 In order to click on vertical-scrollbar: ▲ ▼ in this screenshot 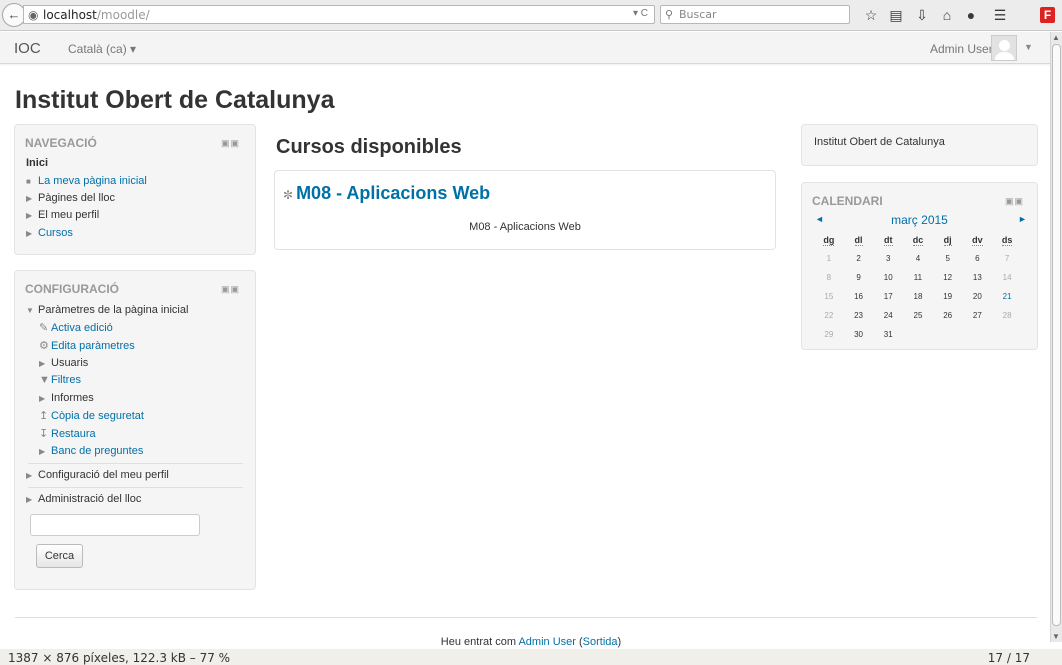, I will do `click(1056, 337)`.